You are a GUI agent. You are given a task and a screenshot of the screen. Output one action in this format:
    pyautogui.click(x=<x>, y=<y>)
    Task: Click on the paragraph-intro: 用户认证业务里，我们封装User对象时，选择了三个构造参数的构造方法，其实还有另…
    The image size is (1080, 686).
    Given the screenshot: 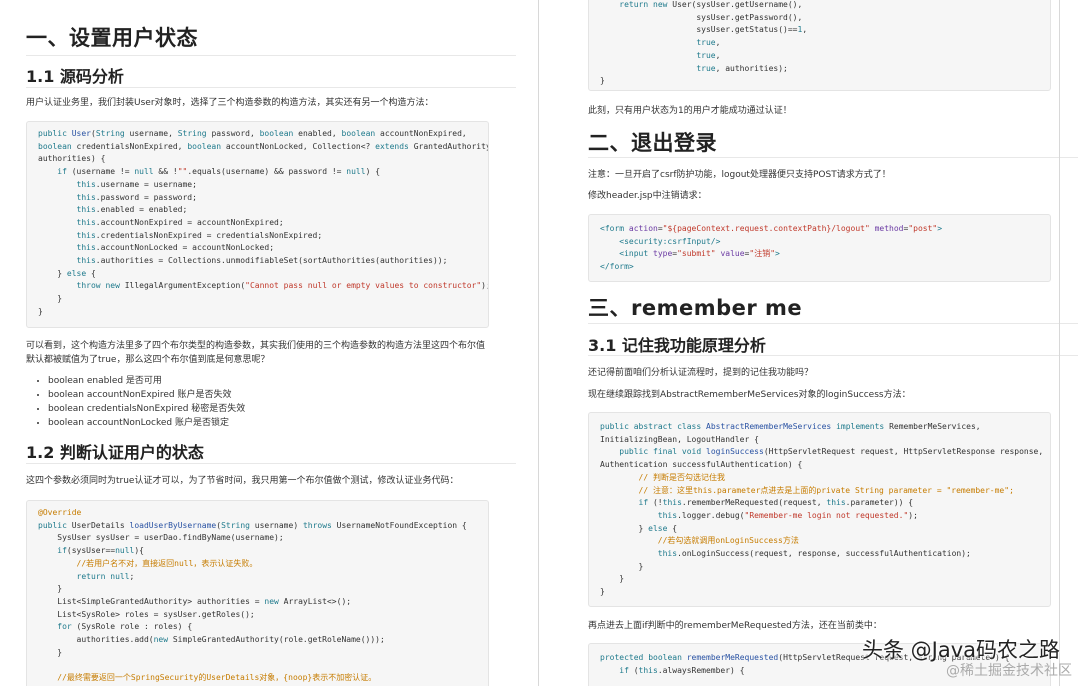 What is the action you would take?
    pyautogui.click(x=230, y=103)
    